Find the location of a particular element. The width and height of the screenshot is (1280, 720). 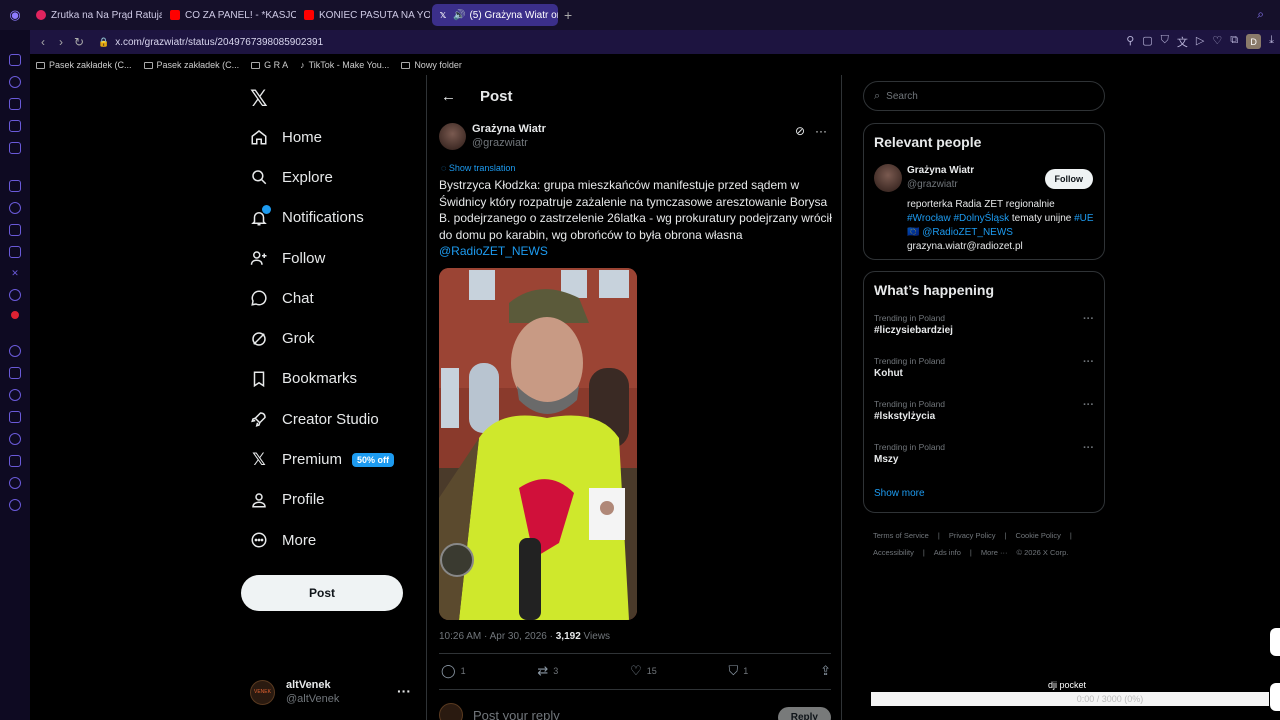

download-icon: ⤓ is located at coordinates (1271, 42).